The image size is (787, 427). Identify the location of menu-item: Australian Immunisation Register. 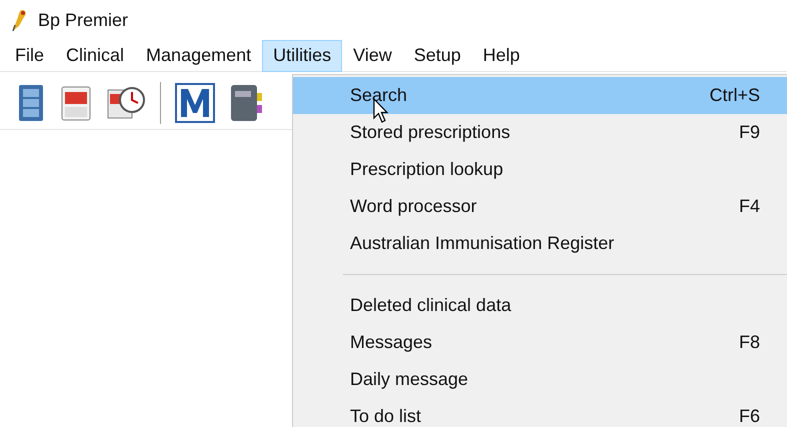
(540, 243).